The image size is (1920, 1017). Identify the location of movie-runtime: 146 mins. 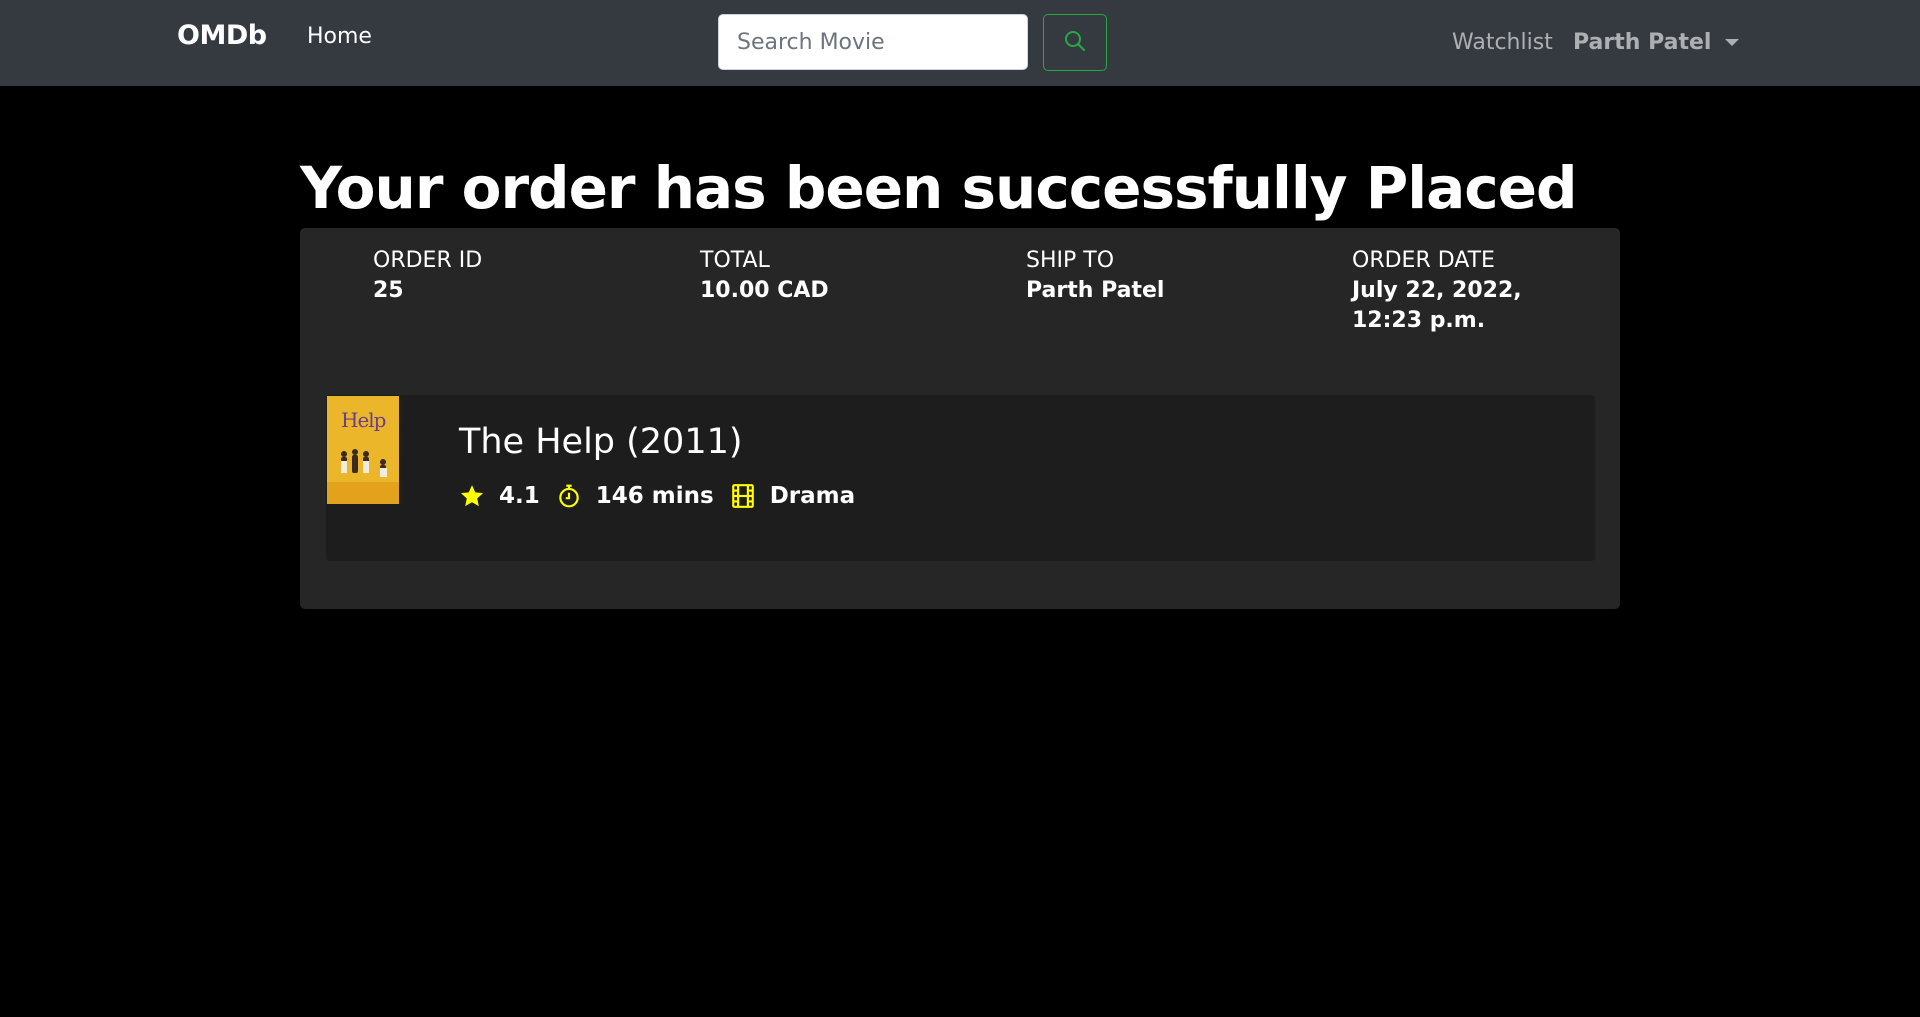
(654, 496).